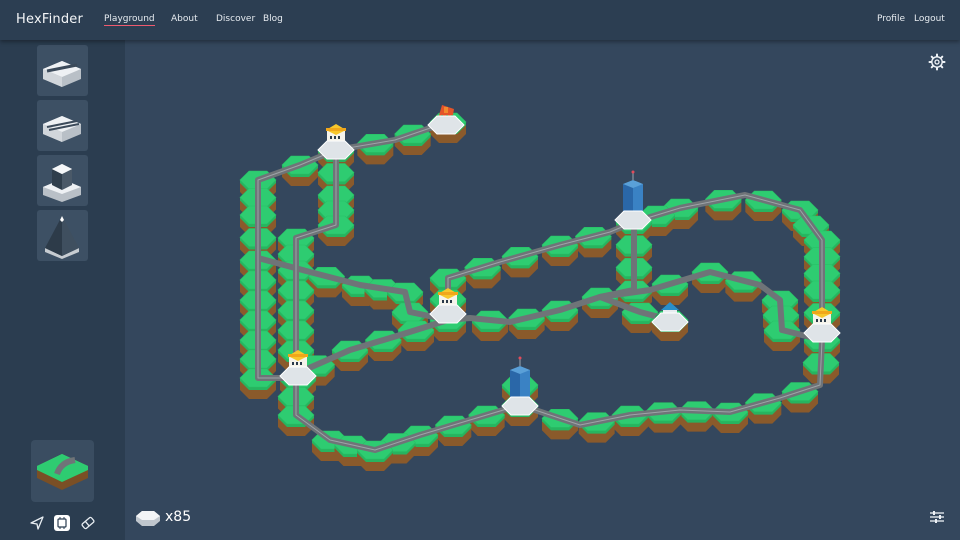  What do you see at coordinates (37, 523) in the screenshot?
I see `pointer-icon` at bounding box center [37, 523].